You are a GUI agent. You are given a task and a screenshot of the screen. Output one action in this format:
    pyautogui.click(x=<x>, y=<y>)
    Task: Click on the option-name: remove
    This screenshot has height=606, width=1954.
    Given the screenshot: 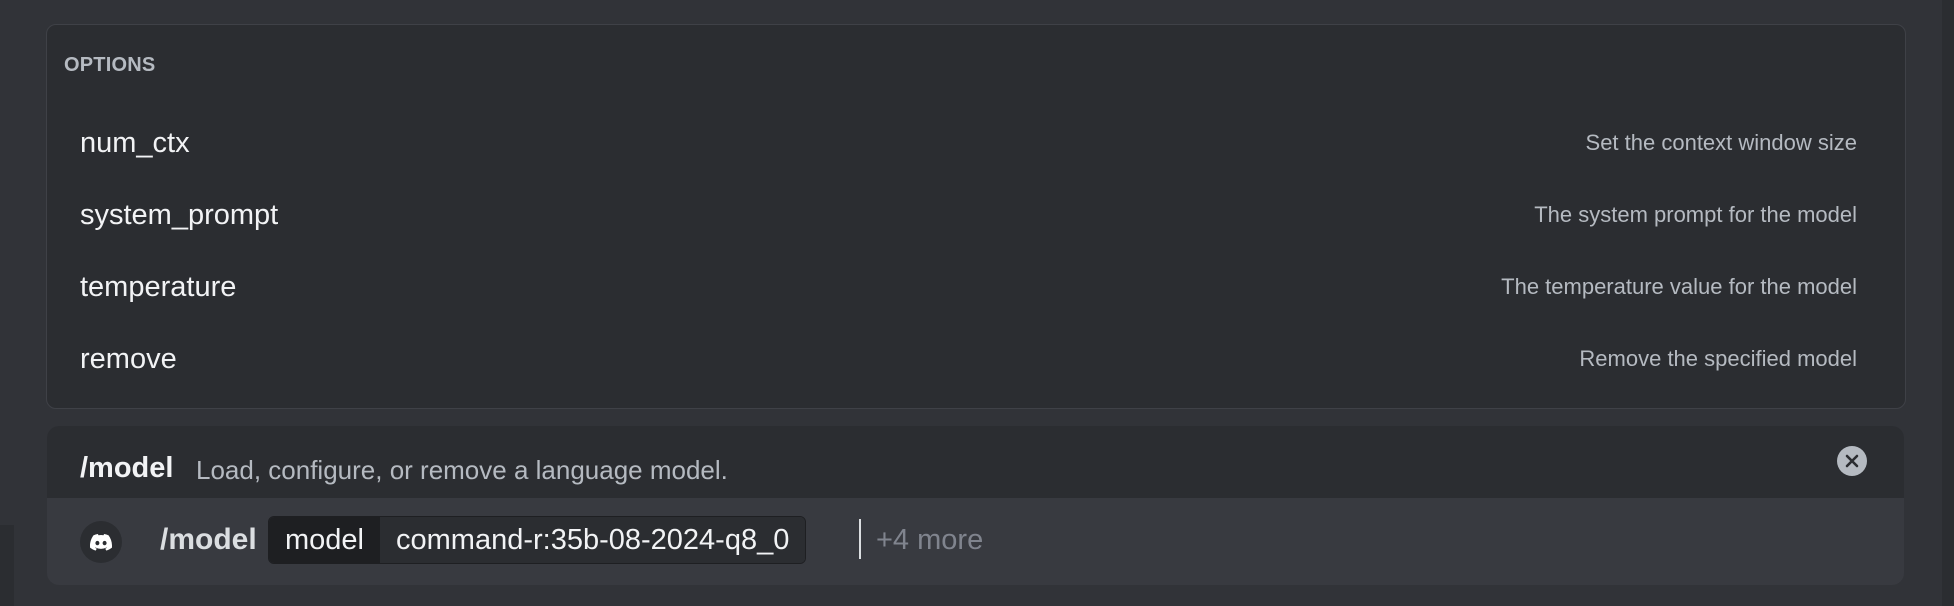 What is the action you would take?
    pyautogui.click(x=128, y=358)
    